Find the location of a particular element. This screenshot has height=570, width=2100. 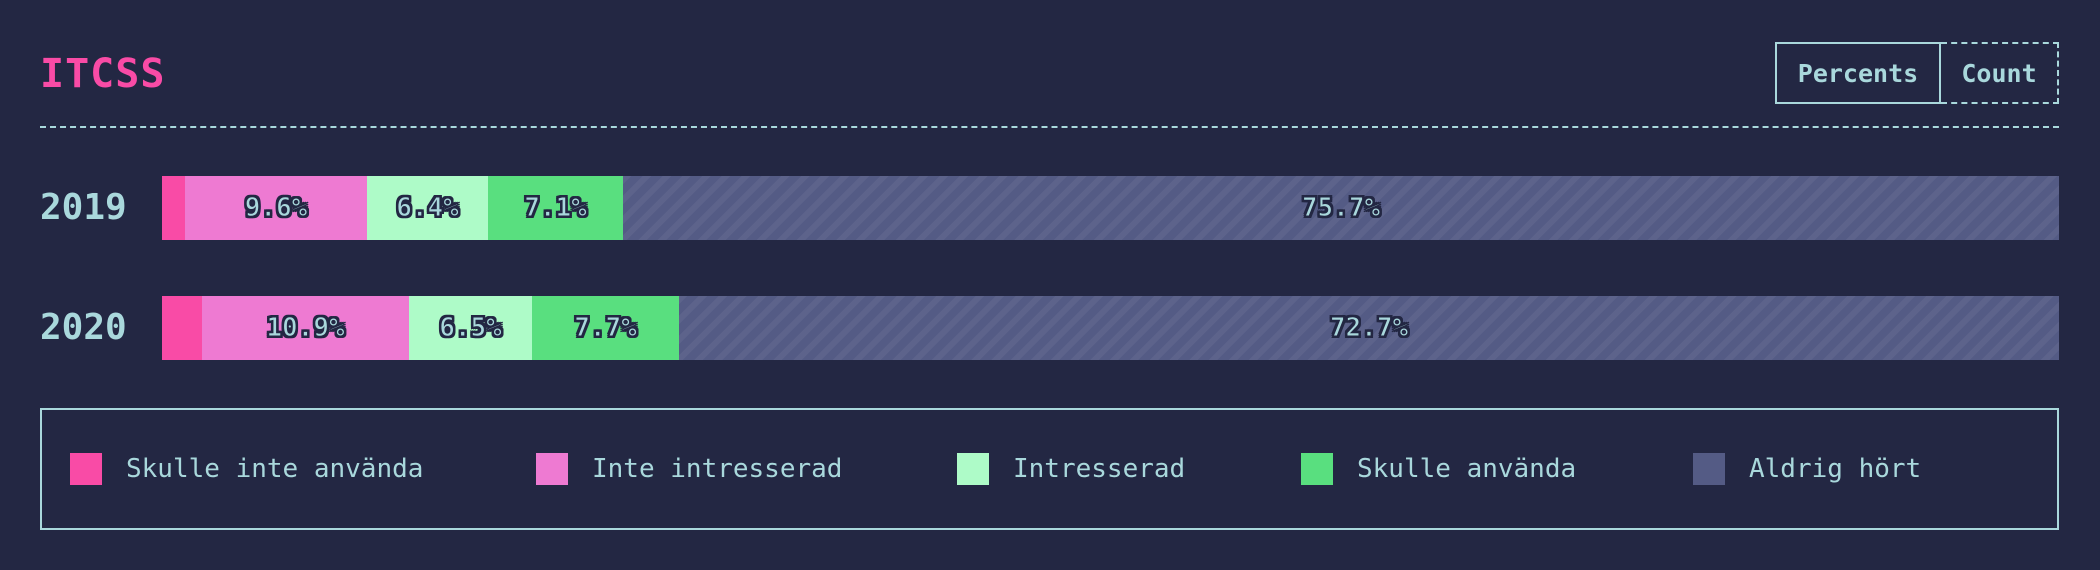

bar-segment: 9.6% is located at coordinates (276, 208).